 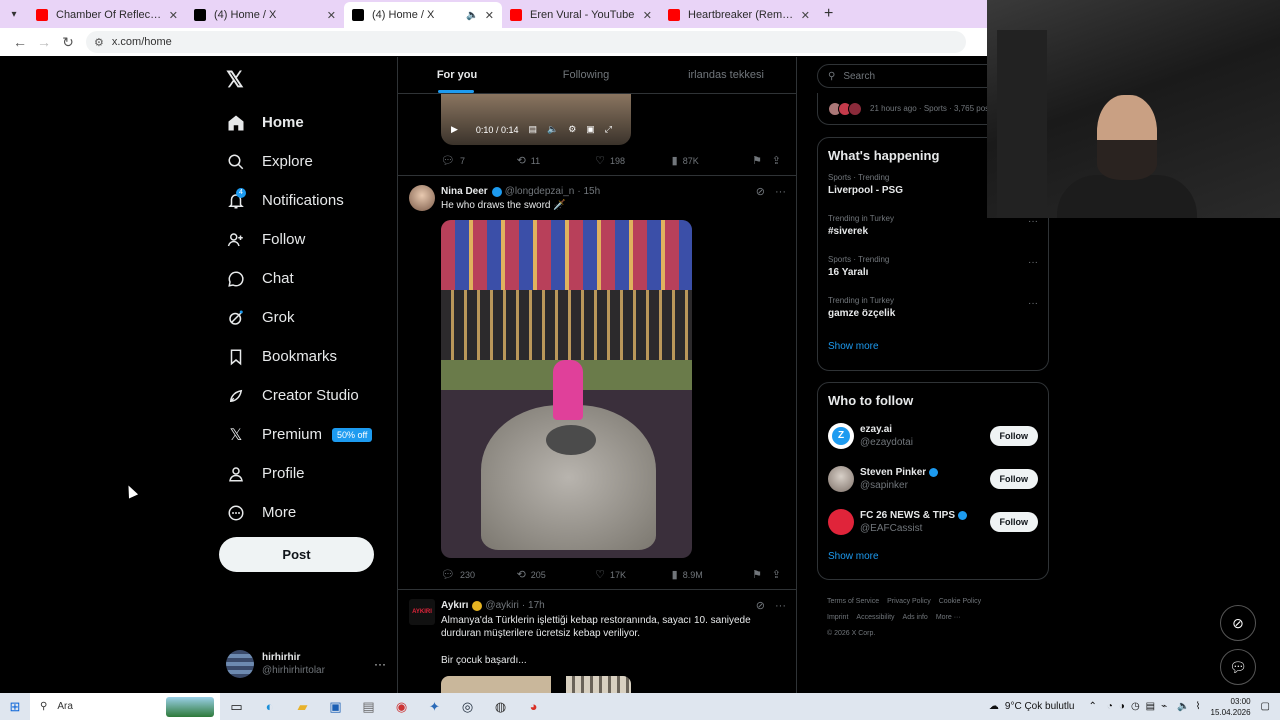 I want to click on nav-item-notifications: 4 Notifications, so click(x=299, y=200).